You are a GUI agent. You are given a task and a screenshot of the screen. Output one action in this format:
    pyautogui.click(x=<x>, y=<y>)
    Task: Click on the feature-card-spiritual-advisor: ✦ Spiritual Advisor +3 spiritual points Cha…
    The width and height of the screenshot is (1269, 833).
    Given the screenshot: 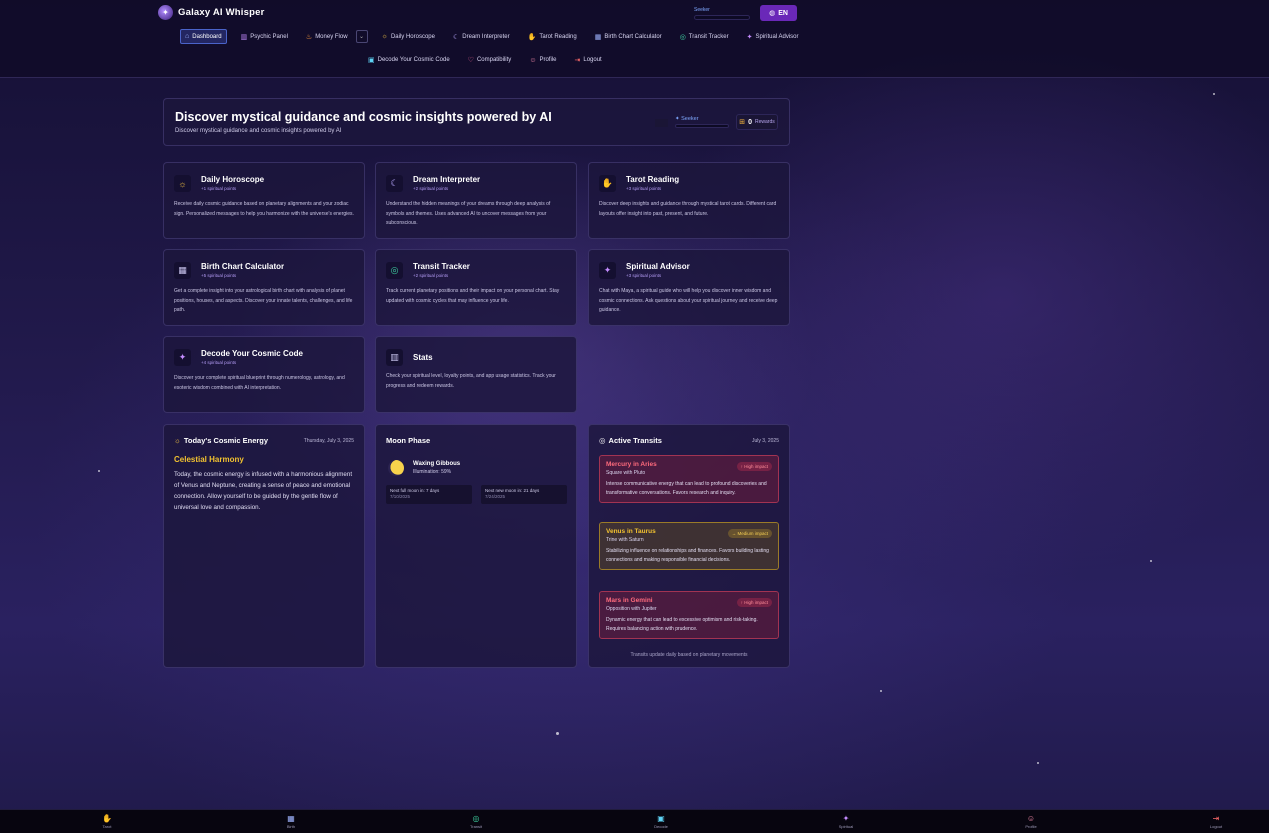 What is the action you would take?
    pyautogui.click(x=689, y=287)
    